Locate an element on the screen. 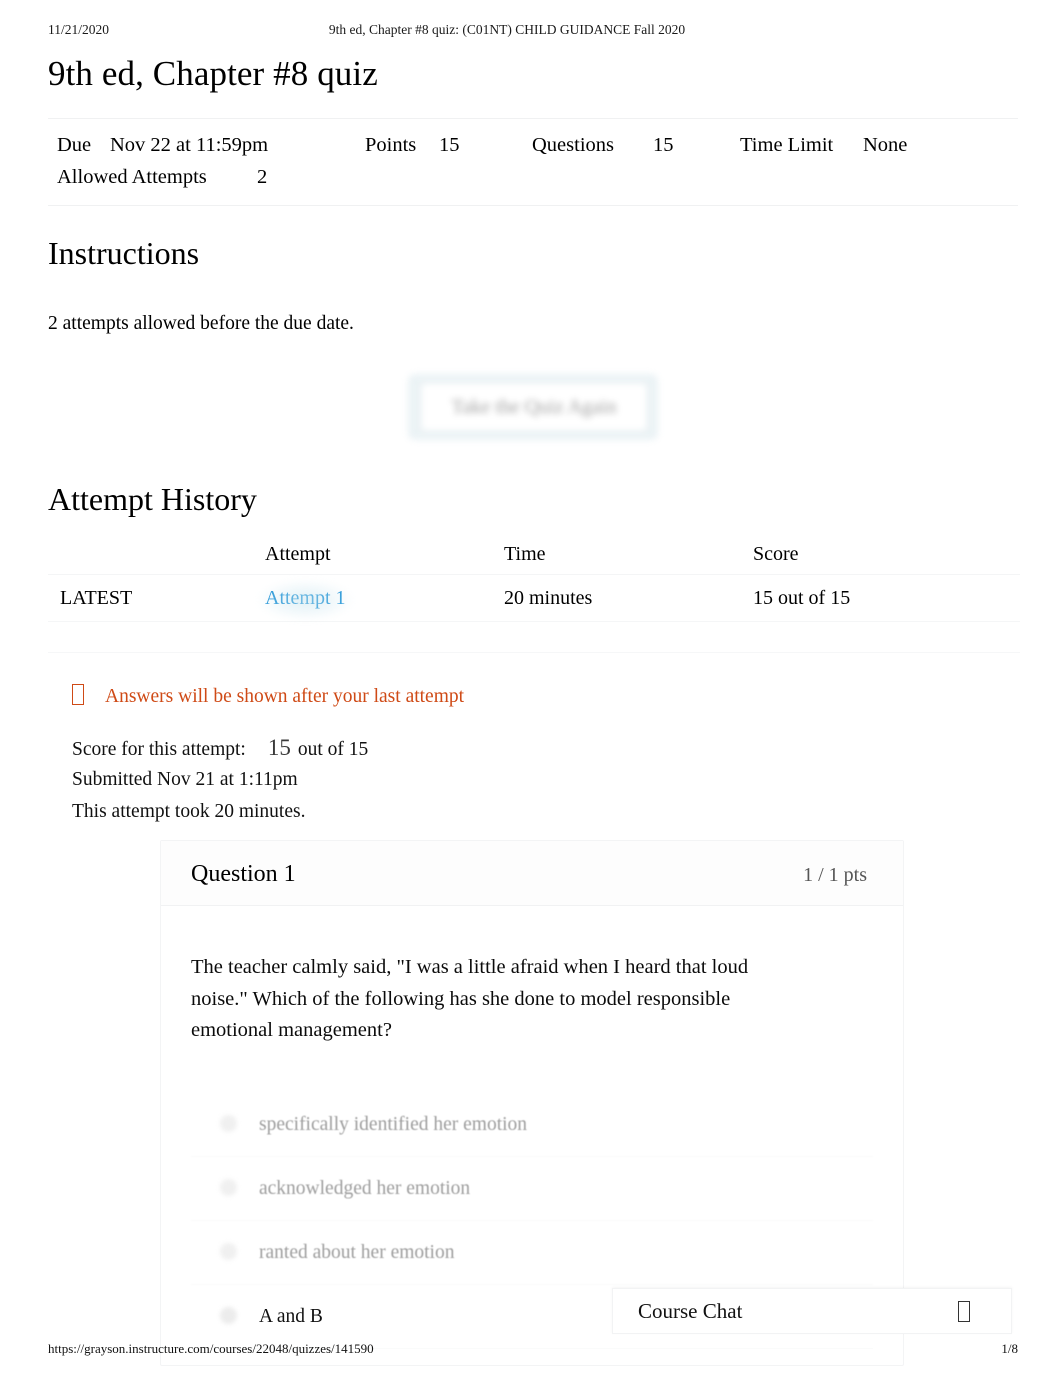  answer-label: ranted about her emotion is located at coordinates (357, 1252).